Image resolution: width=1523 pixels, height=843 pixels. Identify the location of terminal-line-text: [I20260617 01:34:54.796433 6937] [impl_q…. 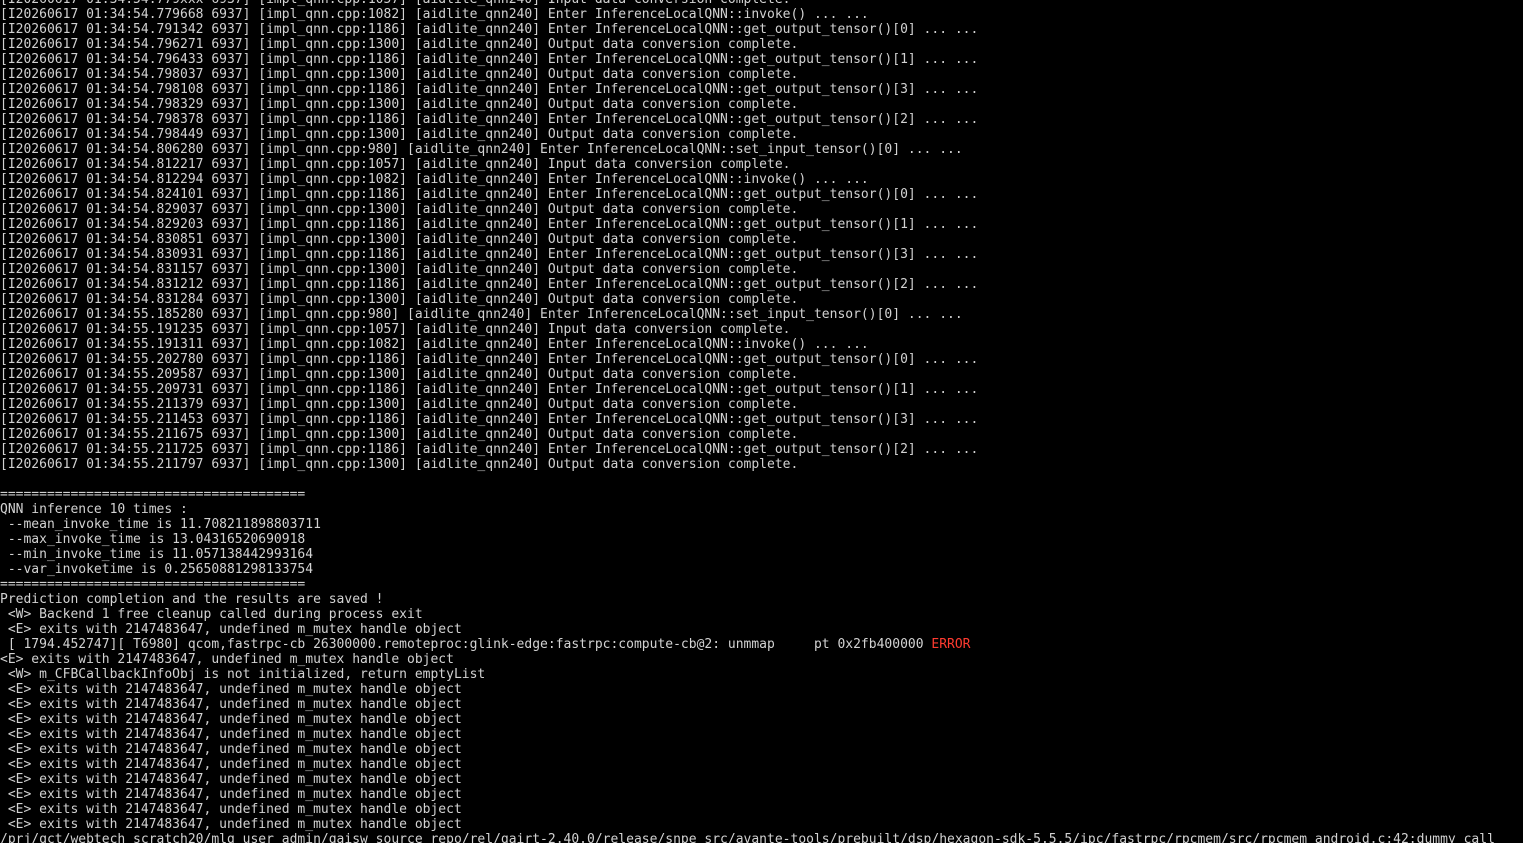
(489, 59).